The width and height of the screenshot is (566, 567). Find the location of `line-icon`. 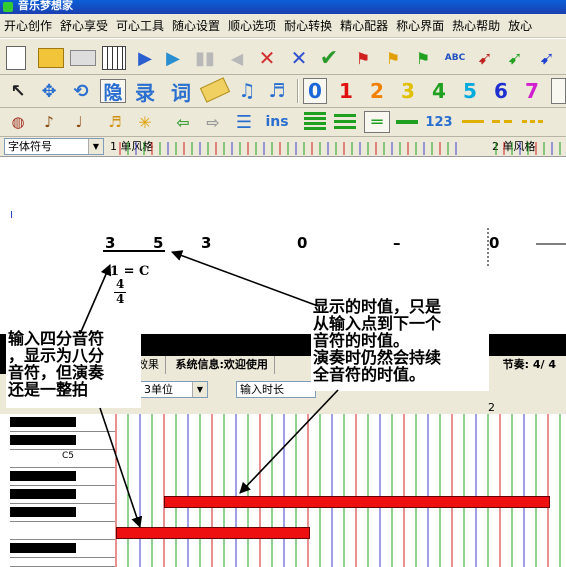

line-icon is located at coordinates (407, 122).